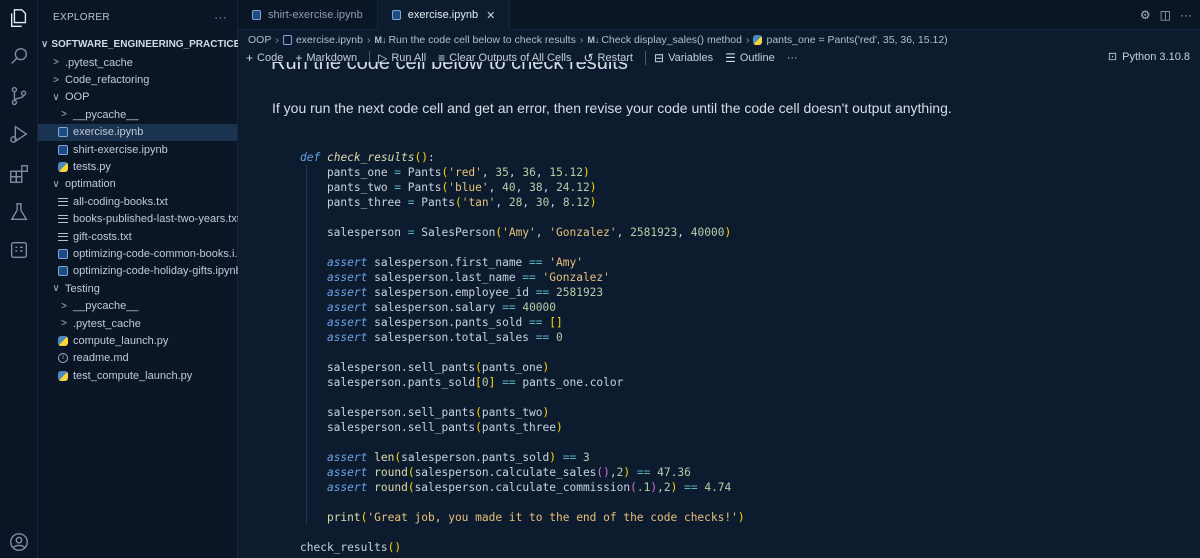 Image resolution: width=1200 pixels, height=558 pixels. I want to click on breadcrumb-folder: OOP, so click(259, 40).